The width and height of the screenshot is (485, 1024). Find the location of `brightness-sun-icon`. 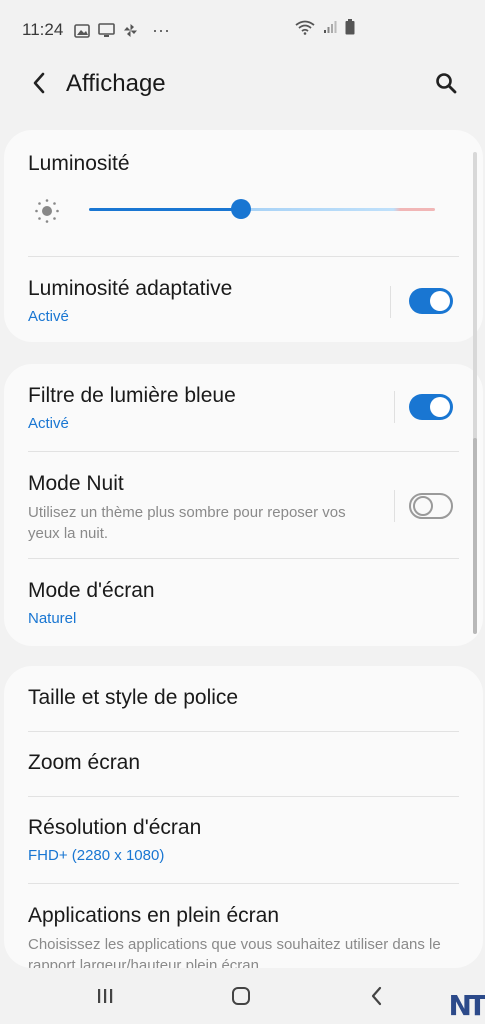

brightness-sun-icon is located at coordinates (47, 211).